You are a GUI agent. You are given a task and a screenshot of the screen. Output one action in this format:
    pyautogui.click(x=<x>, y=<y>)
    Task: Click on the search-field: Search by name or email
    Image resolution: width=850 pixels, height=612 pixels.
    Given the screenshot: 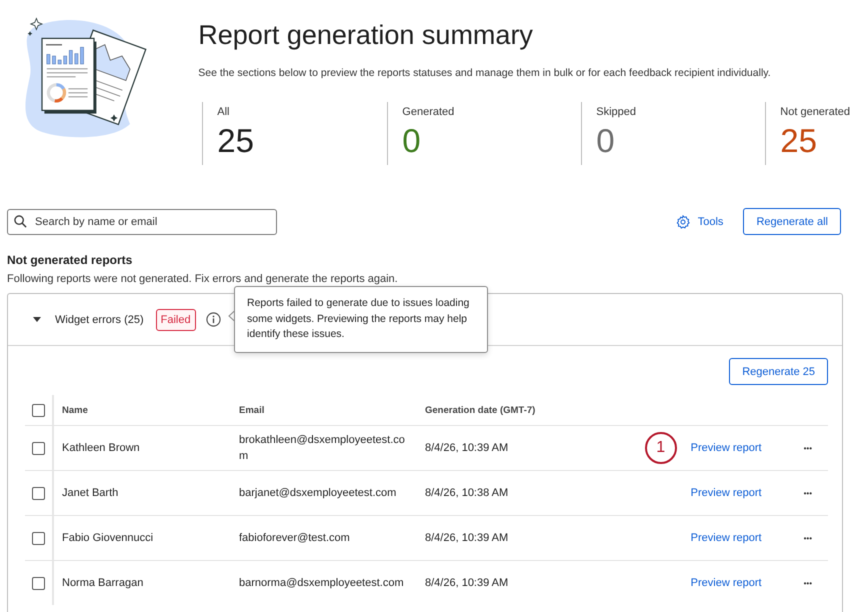 What is the action you would take?
    pyautogui.click(x=142, y=221)
    